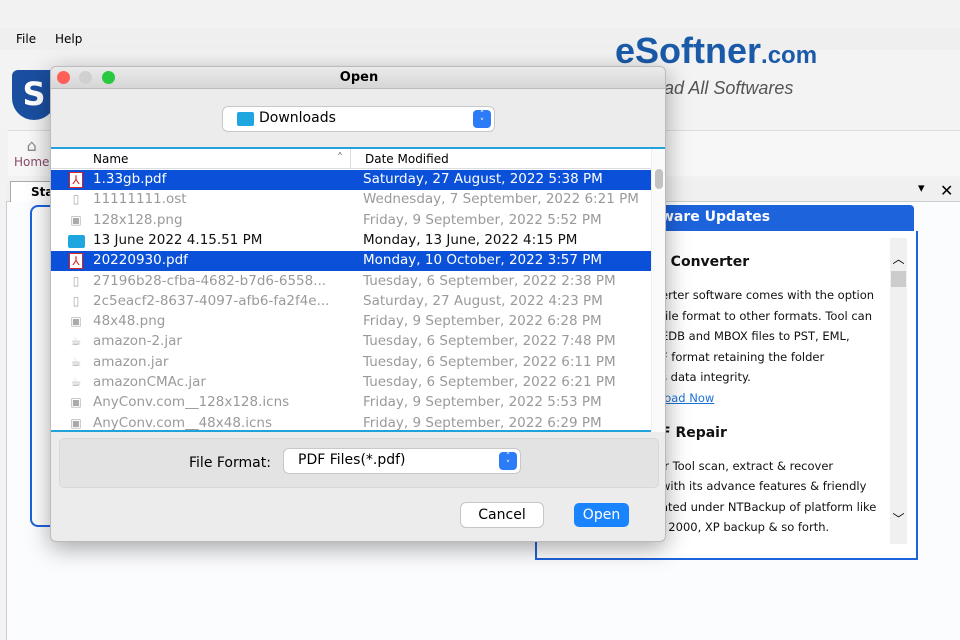  What do you see at coordinates (483, 300) in the screenshot?
I see `file-date: Saturday, 27 August, 2022 4:23 PM` at bounding box center [483, 300].